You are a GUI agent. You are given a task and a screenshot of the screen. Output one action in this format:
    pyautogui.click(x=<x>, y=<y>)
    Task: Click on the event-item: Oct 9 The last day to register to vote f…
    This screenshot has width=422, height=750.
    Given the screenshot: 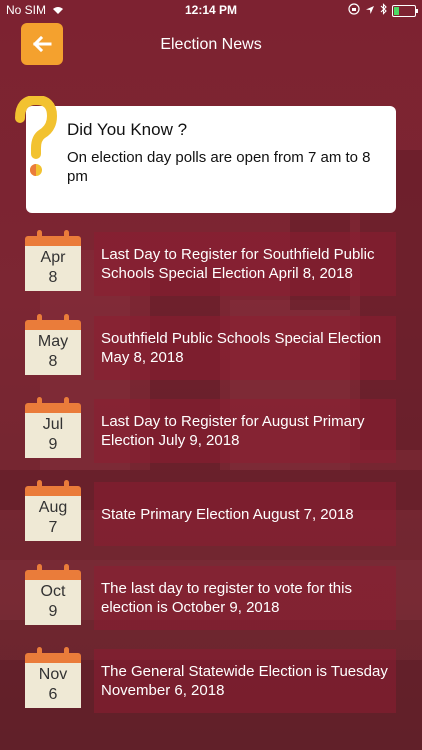 What is the action you would take?
    pyautogui.click(x=209, y=597)
    